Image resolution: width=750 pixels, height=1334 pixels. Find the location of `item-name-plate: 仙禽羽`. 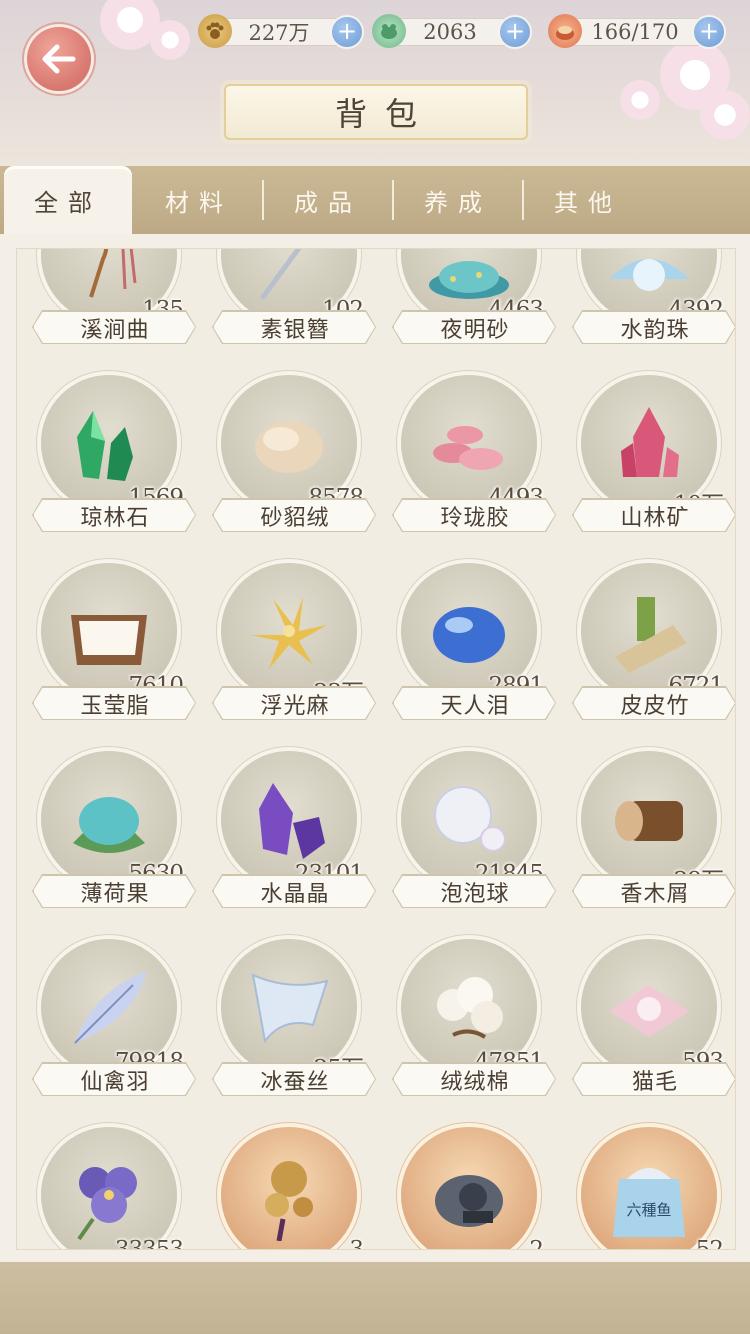

item-name-plate: 仙禽羽 is located at coordinates (114, 1079).